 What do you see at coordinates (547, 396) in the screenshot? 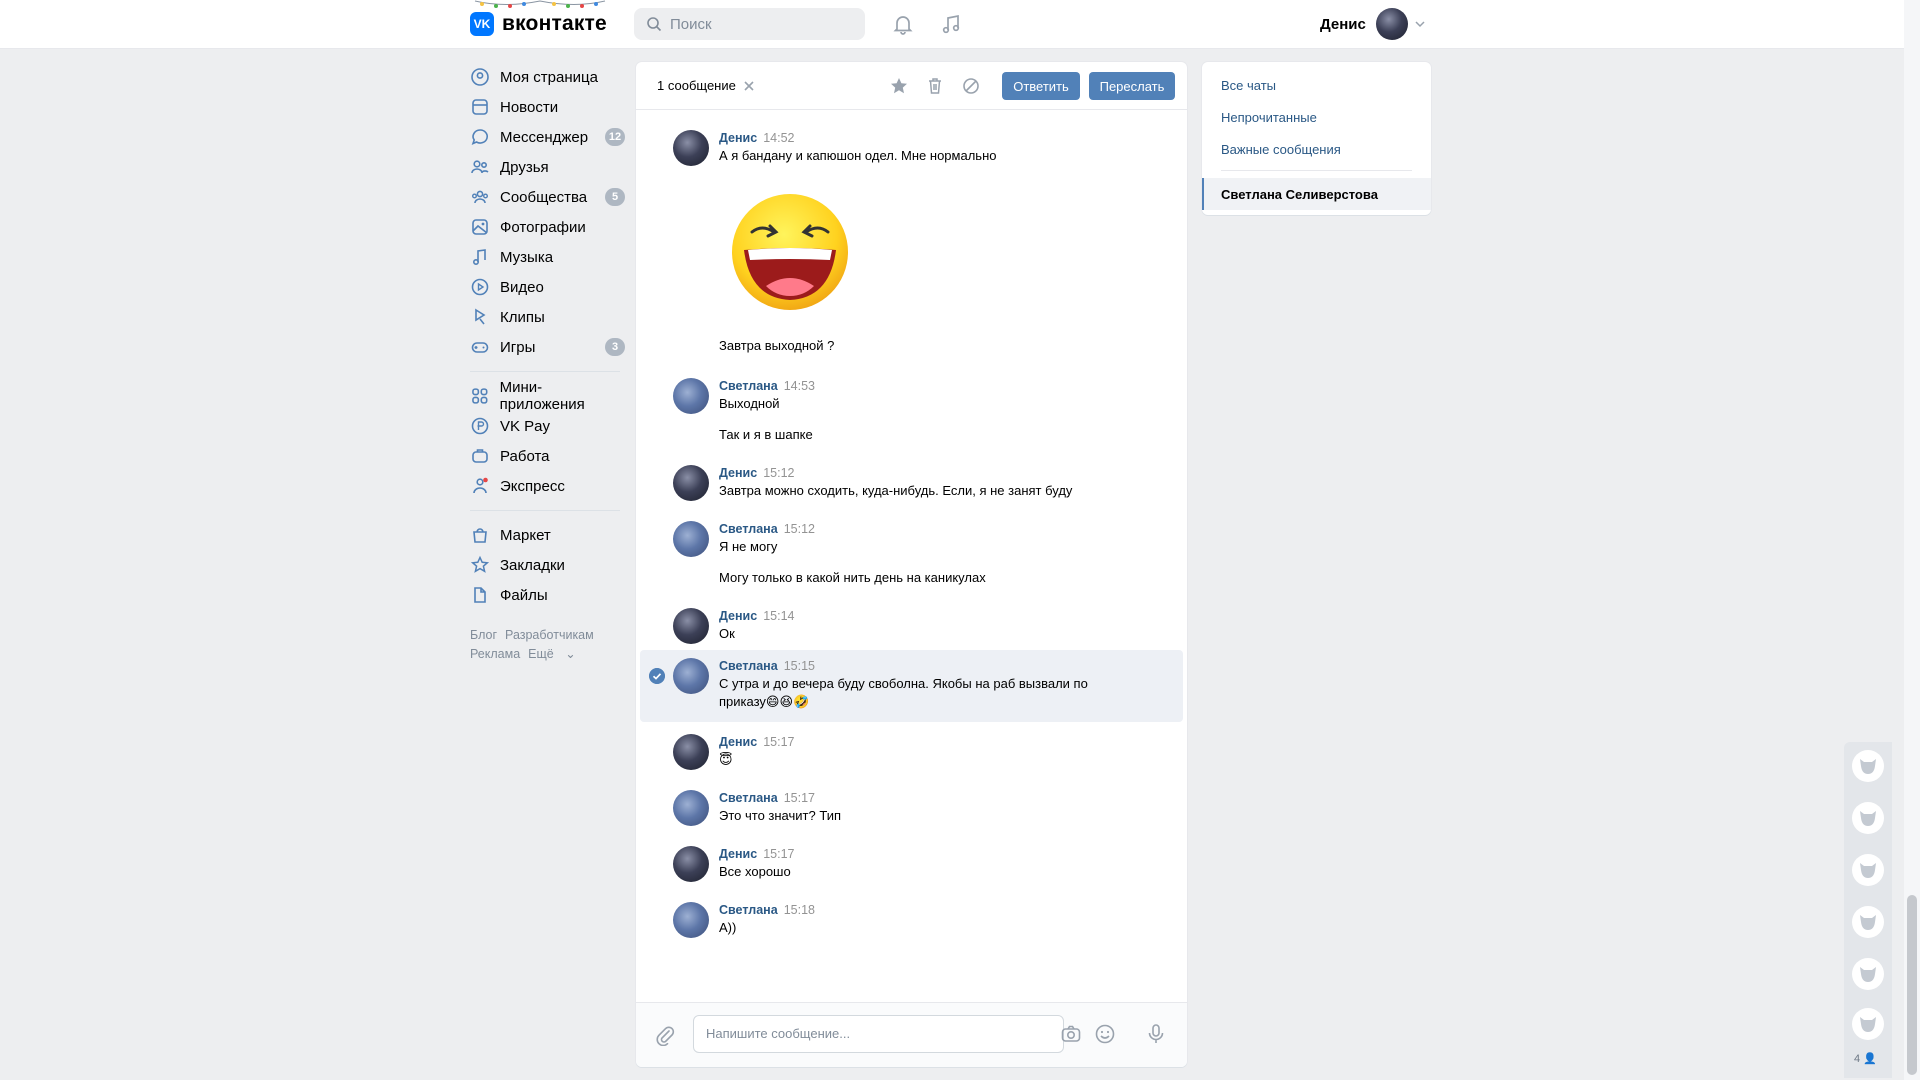
I see `sidebar-item: Мини-приложения` at bounding box center [547, 396].